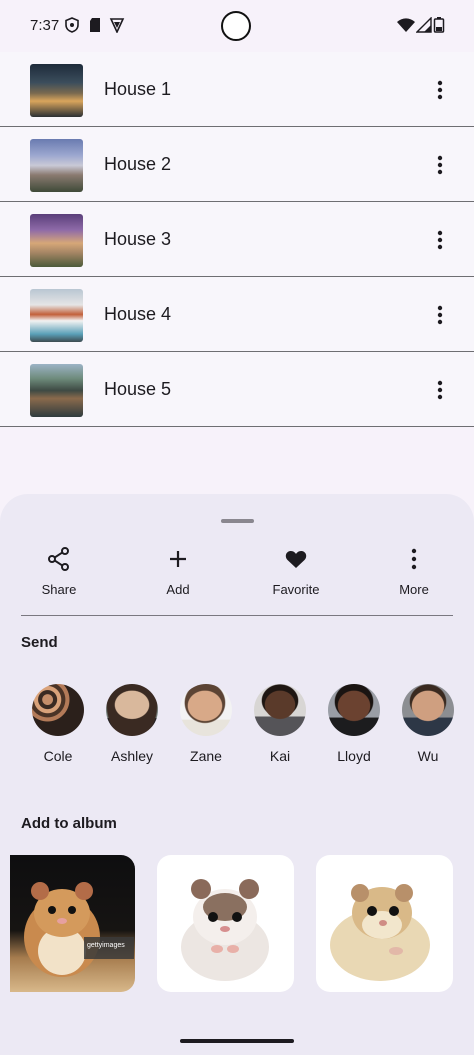 This screenshot has height=1055, width=474. I want to click on home-gesture-pill, so click(237, 1041).